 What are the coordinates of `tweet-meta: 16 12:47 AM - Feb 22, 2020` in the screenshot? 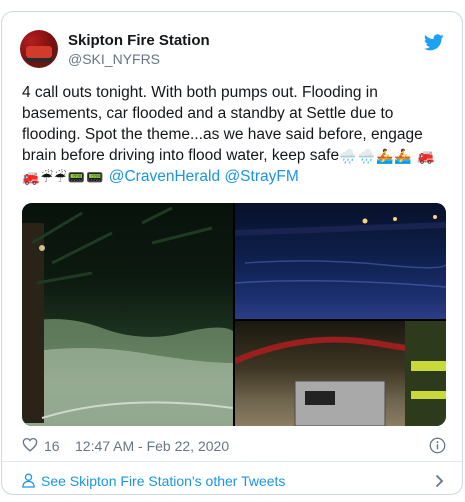 It's located at (234, 445).